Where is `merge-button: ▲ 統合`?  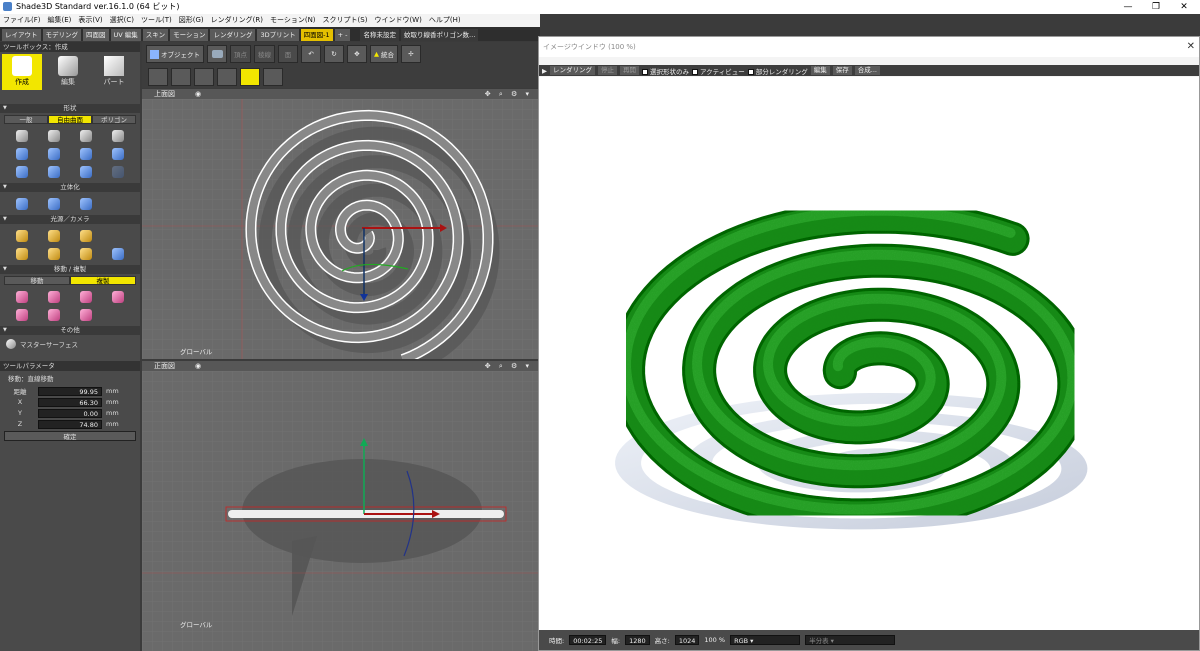
merge-button: ▲ 統合 is located at coordinates (384, 54).